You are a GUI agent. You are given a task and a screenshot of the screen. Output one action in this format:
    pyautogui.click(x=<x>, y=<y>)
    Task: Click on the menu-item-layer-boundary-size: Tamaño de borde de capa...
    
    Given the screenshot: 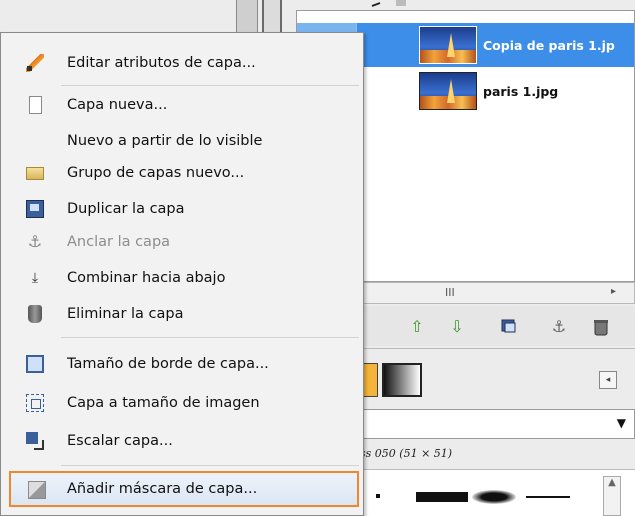 What is the action you would take?
    pyautogui.click(x=182, y=364)
    